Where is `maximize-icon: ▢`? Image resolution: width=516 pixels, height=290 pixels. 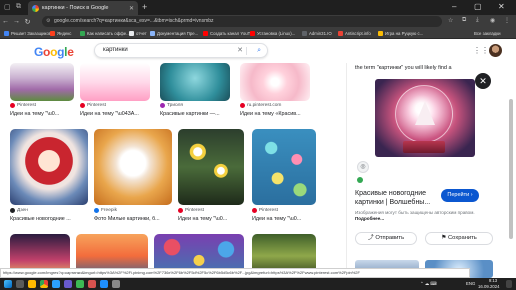
maximize-icon: ▢ is located at coordinates (478, 7).